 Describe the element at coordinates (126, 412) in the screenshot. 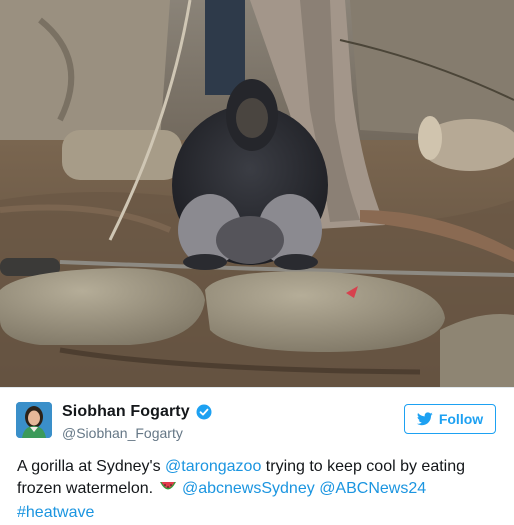

I see `author-display-name: Siobhan Fogarty` at that location.